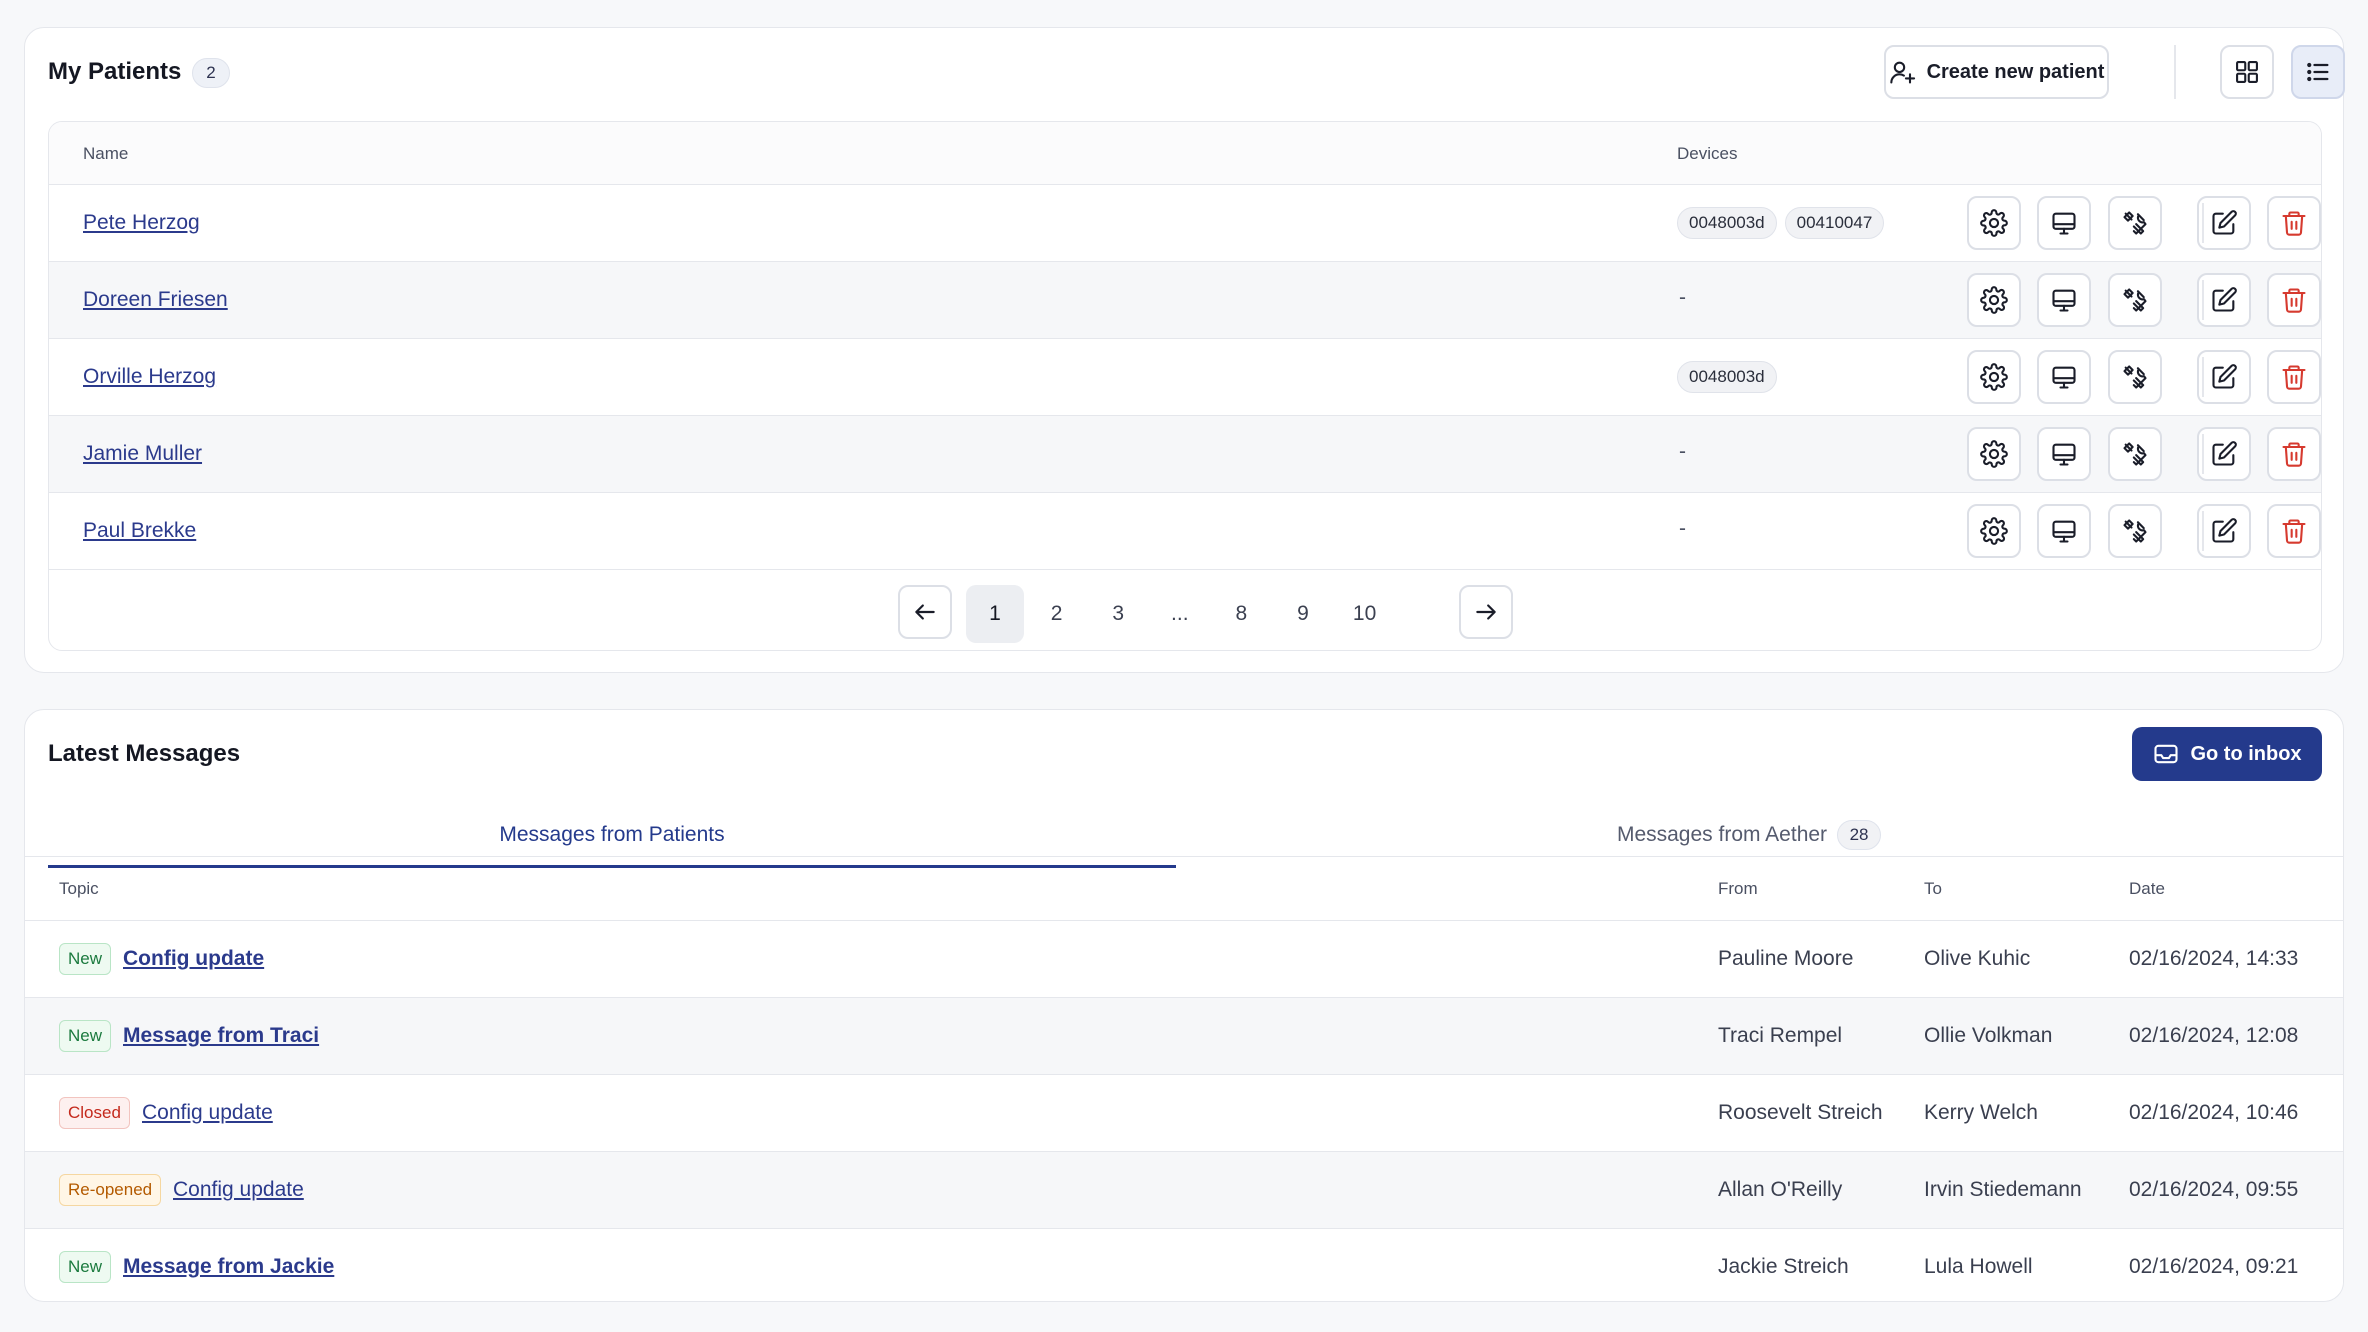 This screenshot has height=1332, width=2368. What do you see at coordinates (1978, 1266) in the screenshot?
I see `message-to: Lula Howell` at bounding box center [1978, 1266].